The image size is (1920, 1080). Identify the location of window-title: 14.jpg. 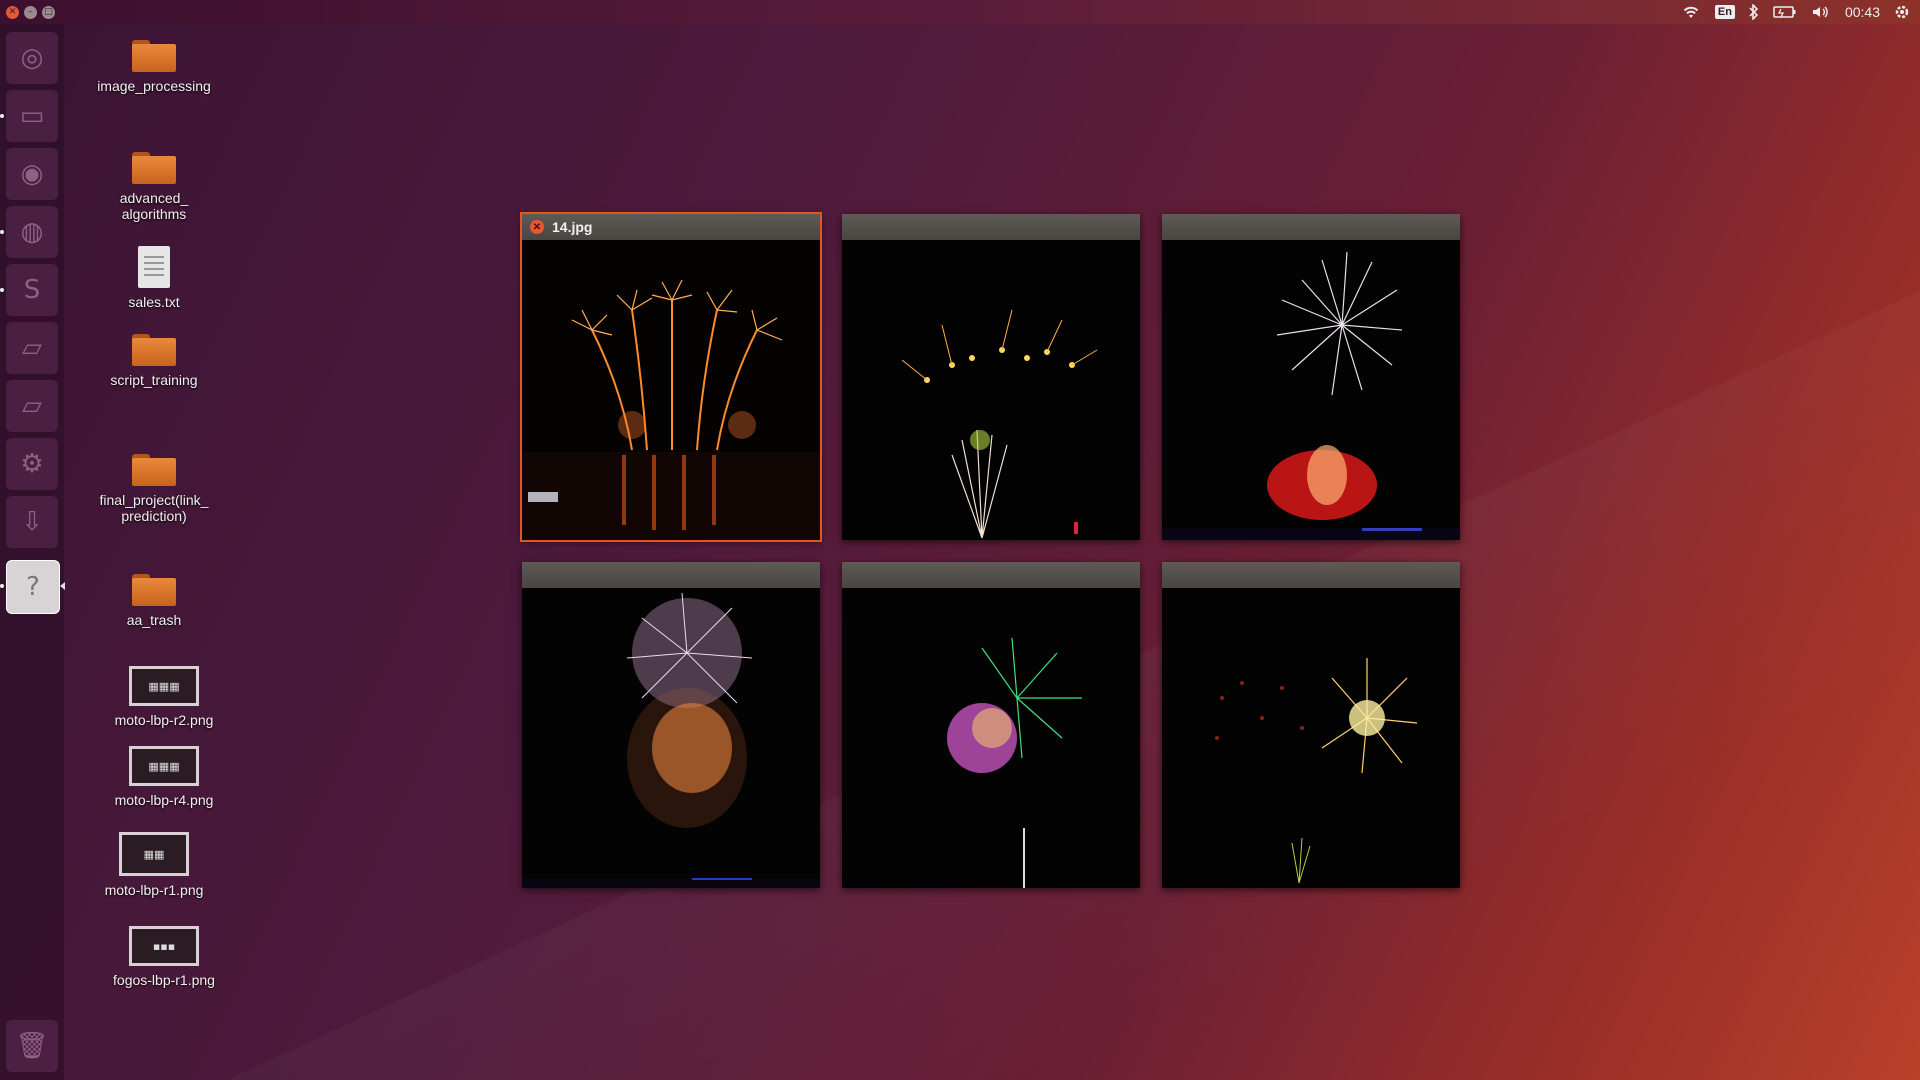
(572, 227).